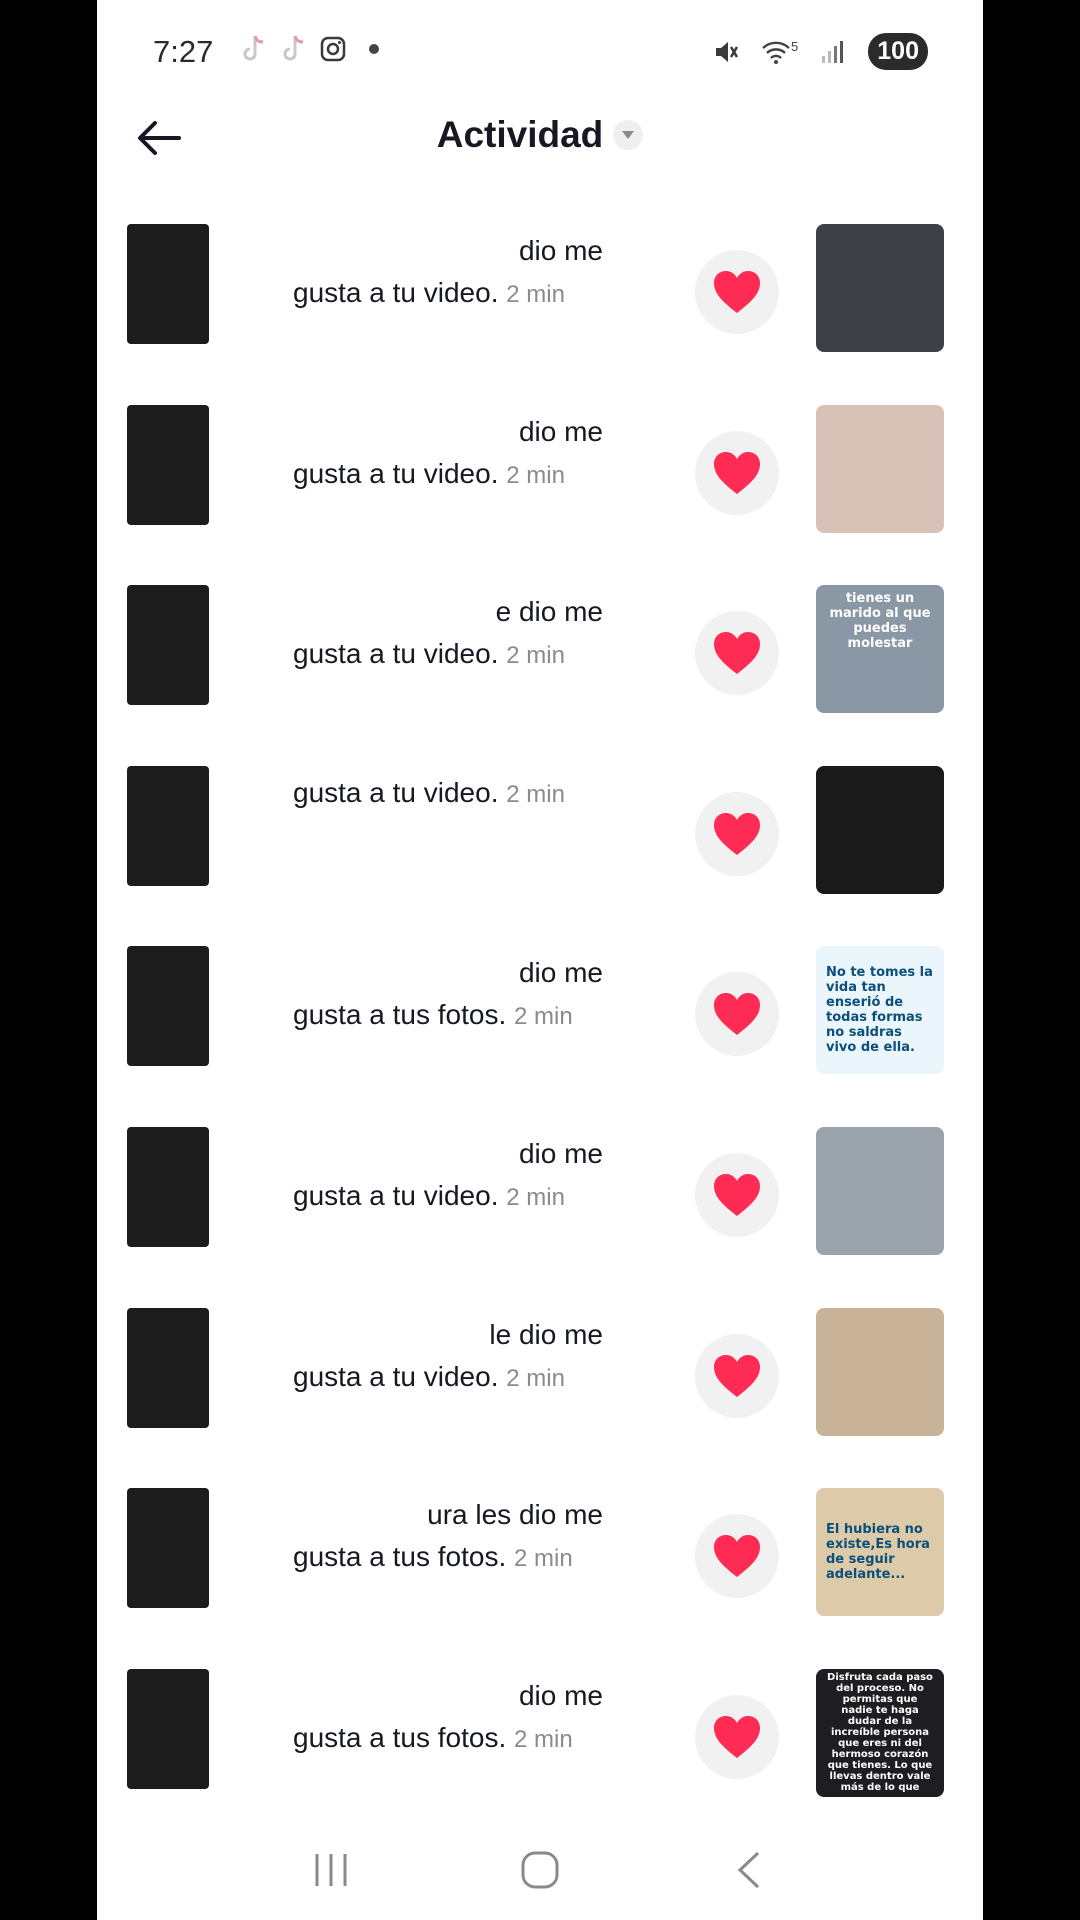  Describe the element at coordinates (463, 634) in the screenshot. I see `activity-text: e dio me gusta a tu video. 2 min` at that location.